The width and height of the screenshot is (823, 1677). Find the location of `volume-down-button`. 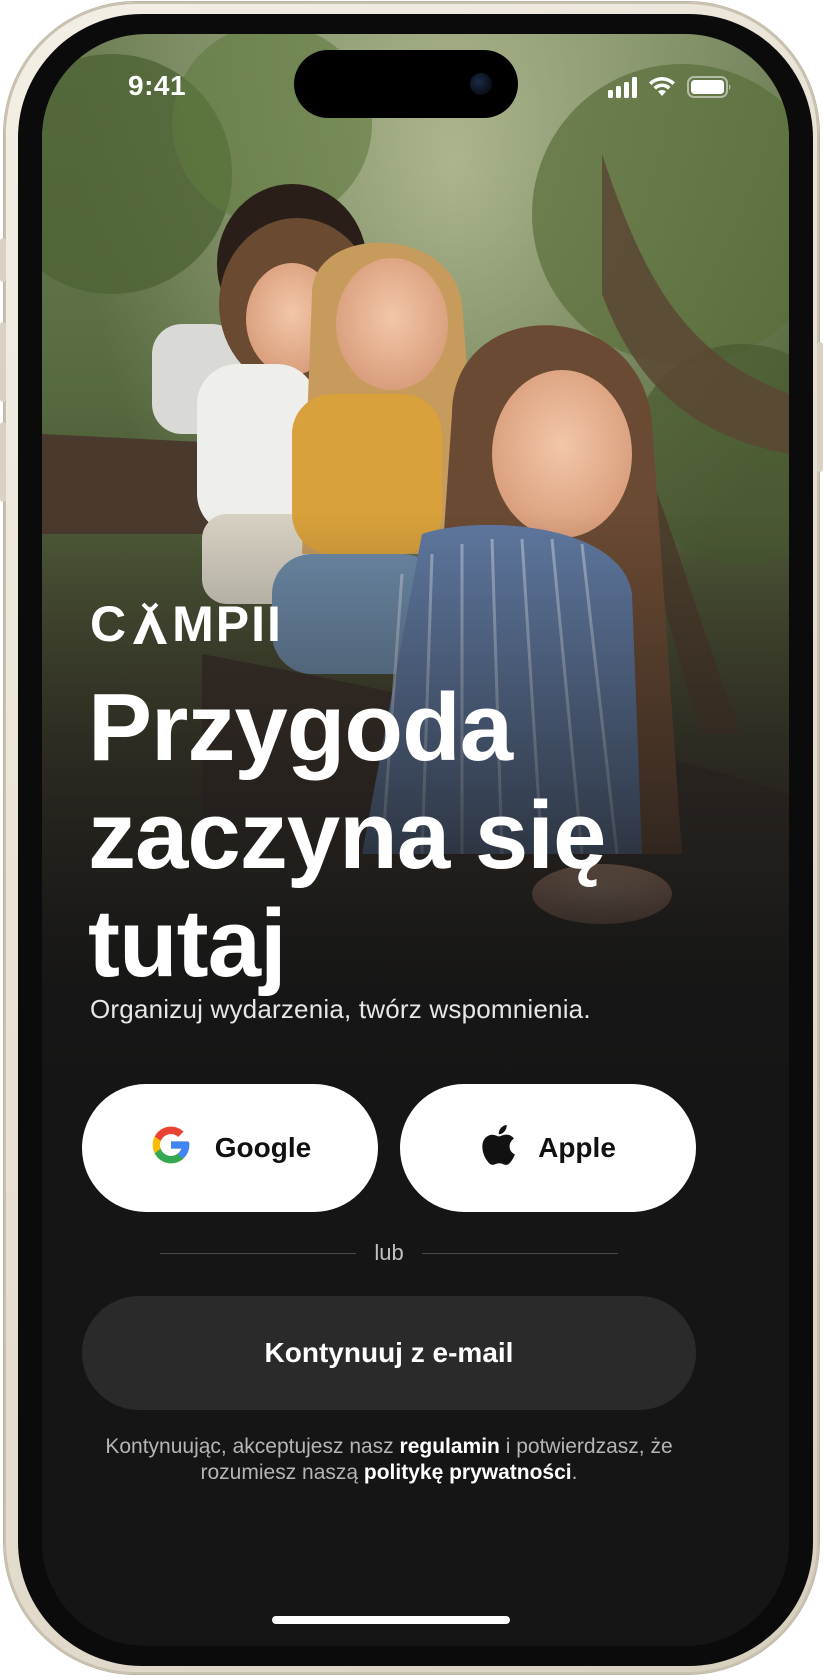

volume-down-button is located at coordinates (3, 462).